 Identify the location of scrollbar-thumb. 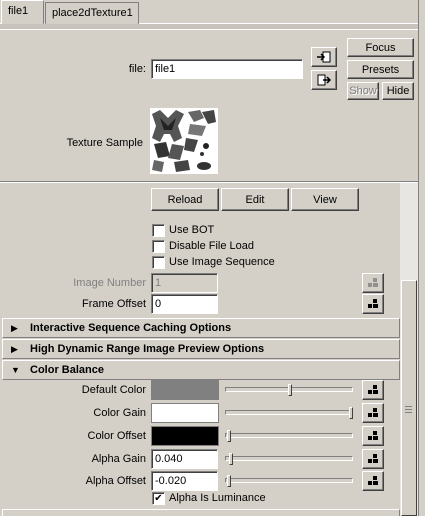
(409, 398).